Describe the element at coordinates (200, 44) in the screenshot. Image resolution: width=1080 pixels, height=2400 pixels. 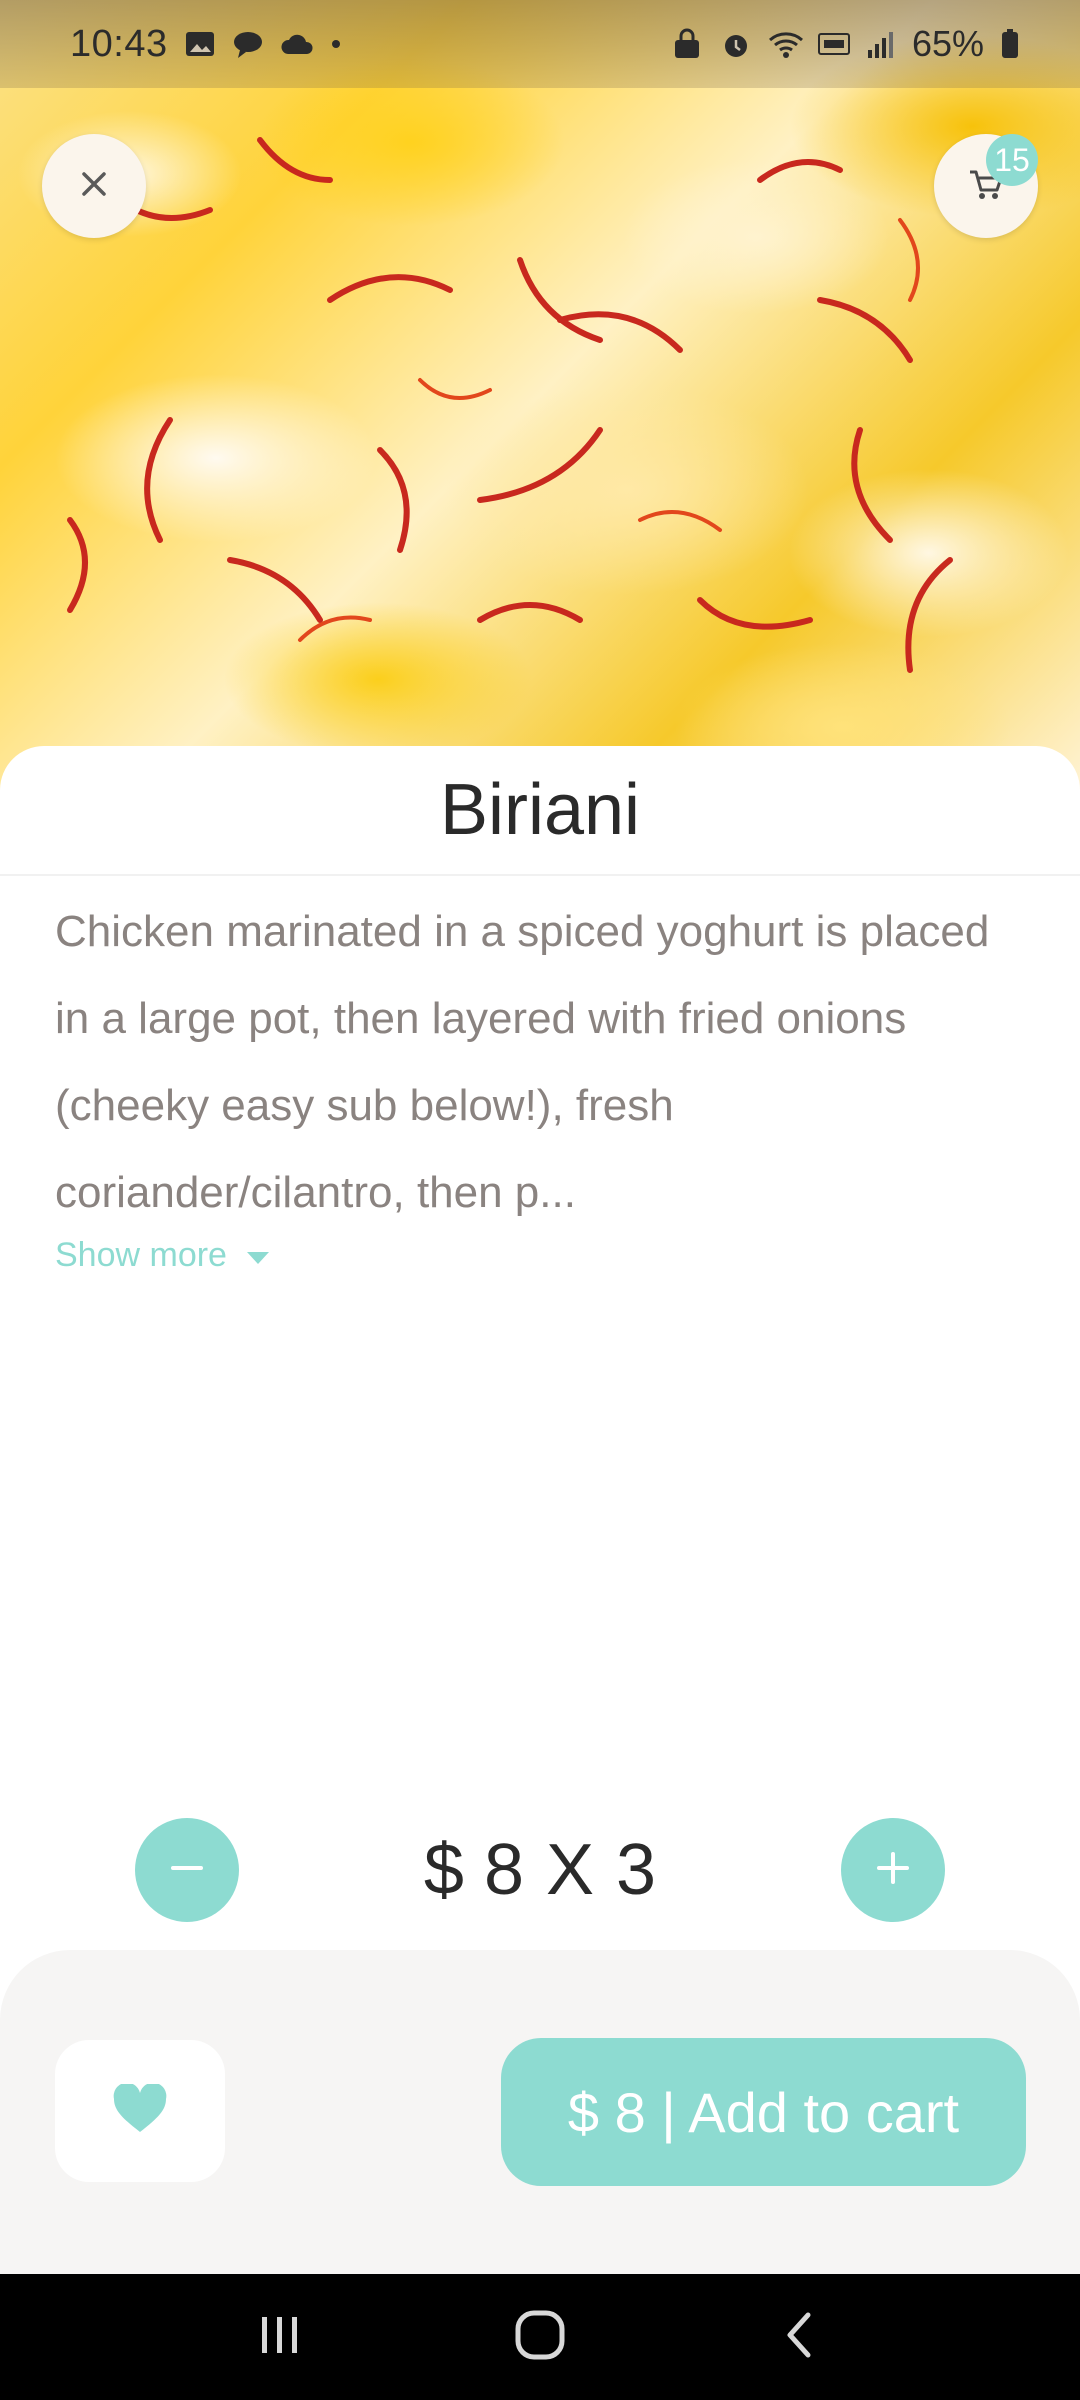
I see `gallery-icon` at that location.